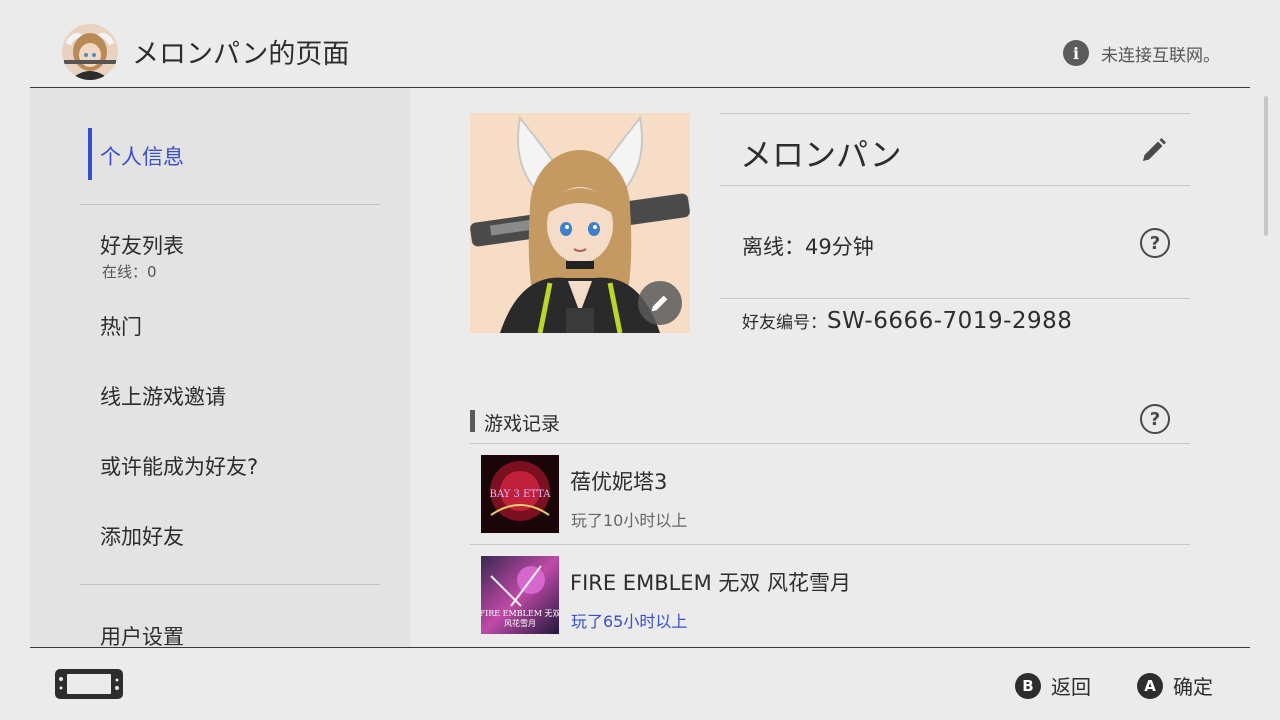  I want to click on friends-online-count: 在线：0, so click(129, 272).